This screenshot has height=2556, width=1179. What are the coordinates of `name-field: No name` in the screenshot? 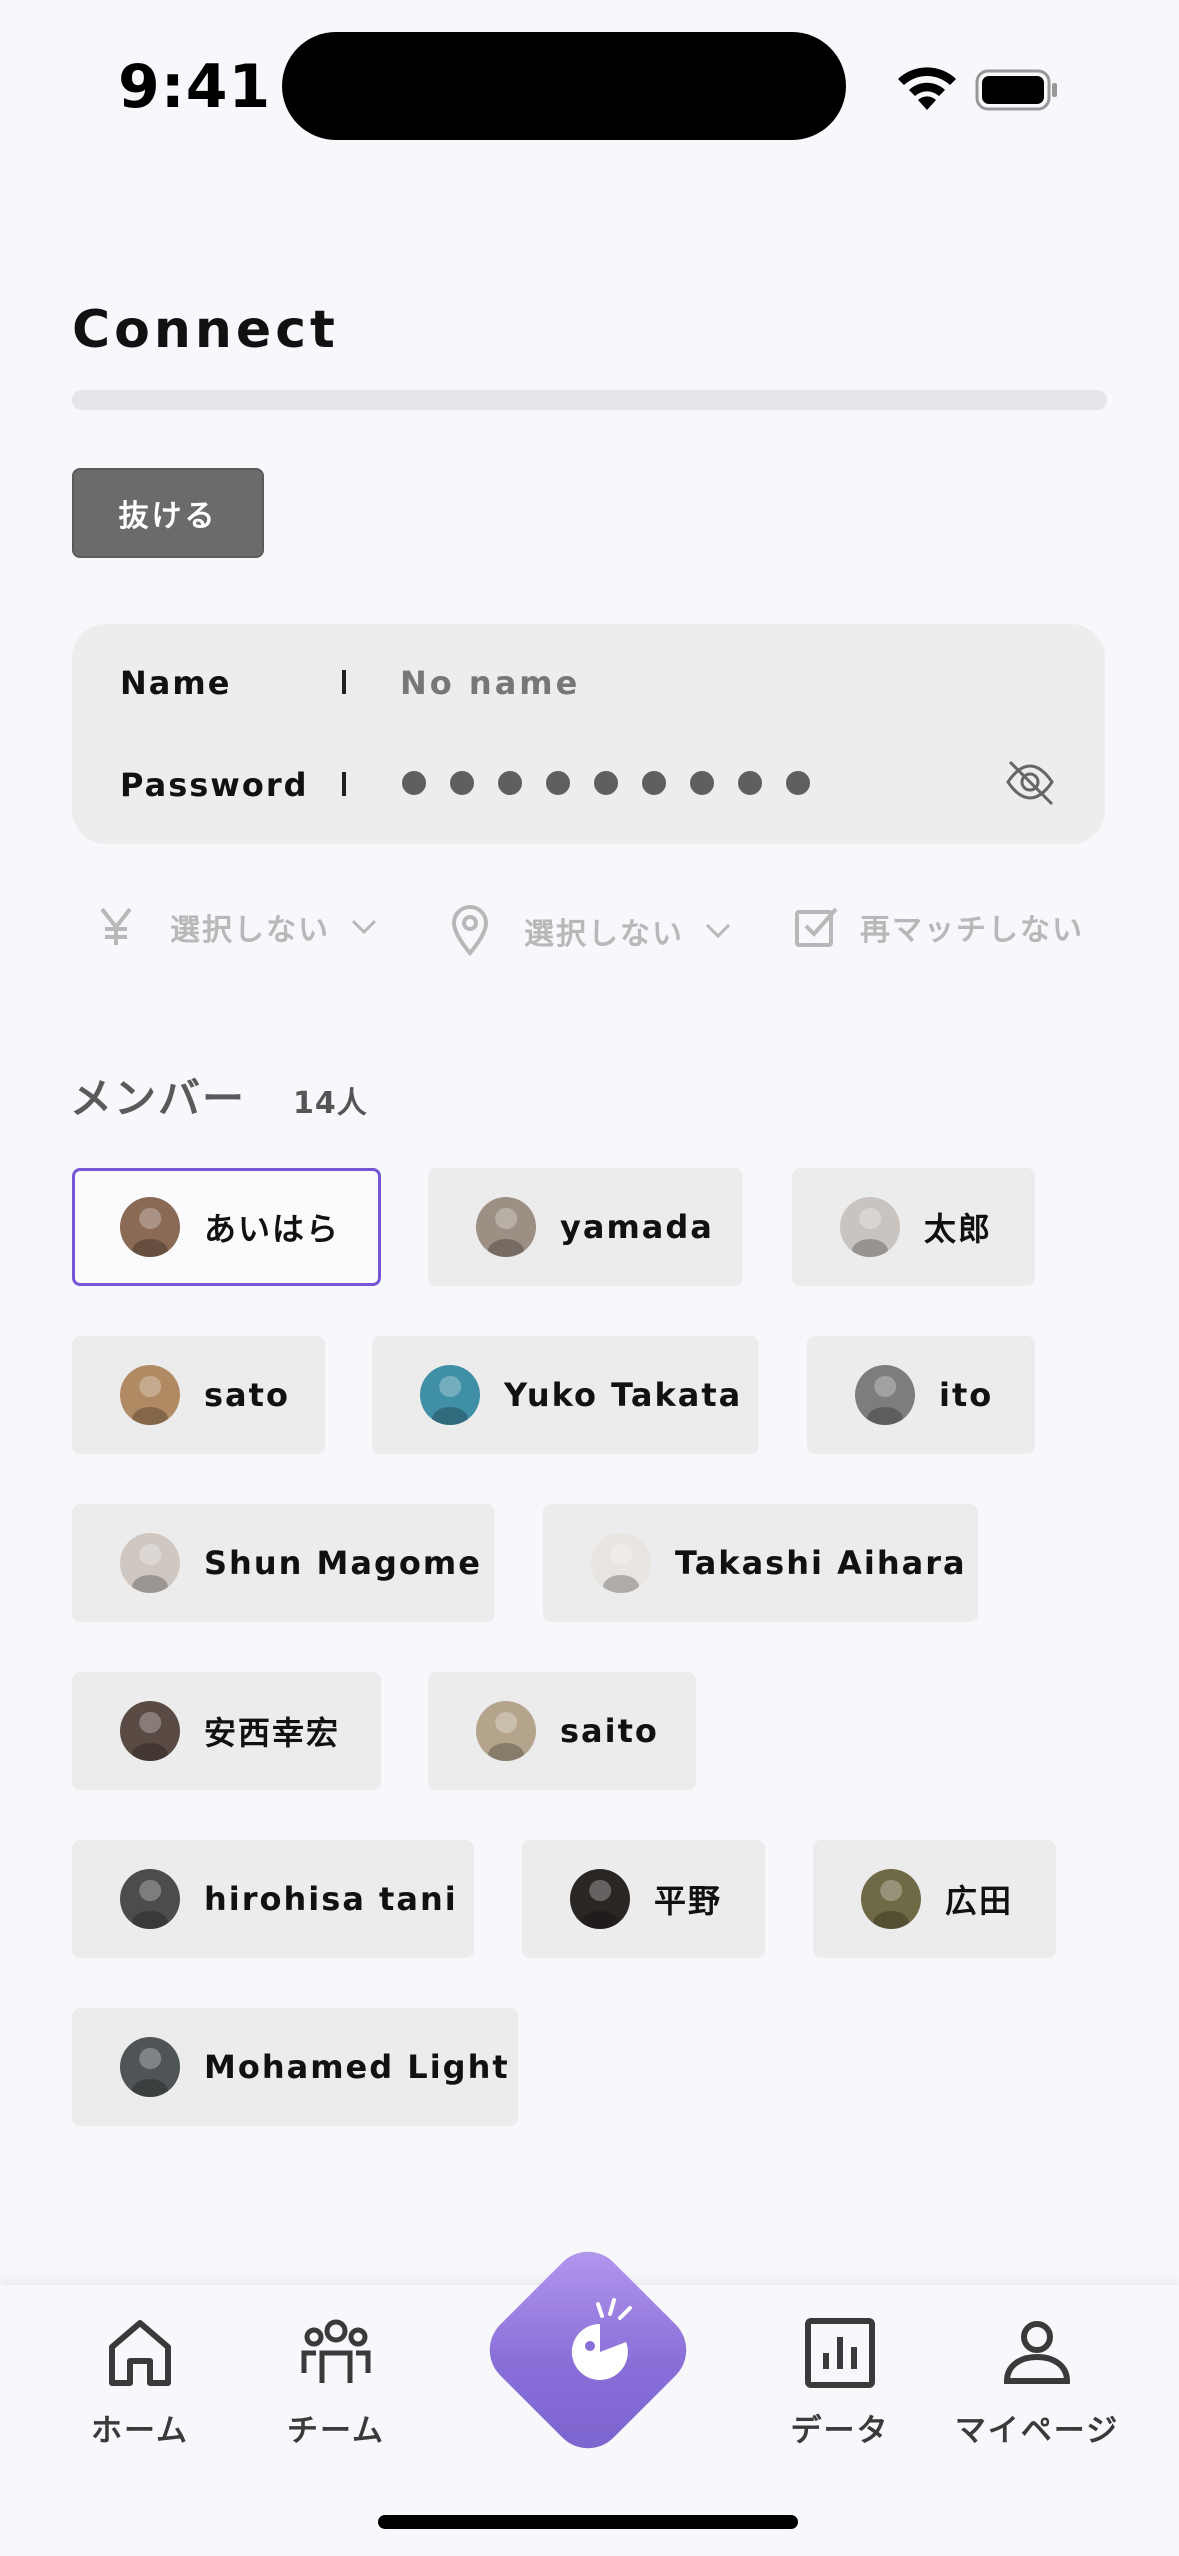 It's located at (490, 683).